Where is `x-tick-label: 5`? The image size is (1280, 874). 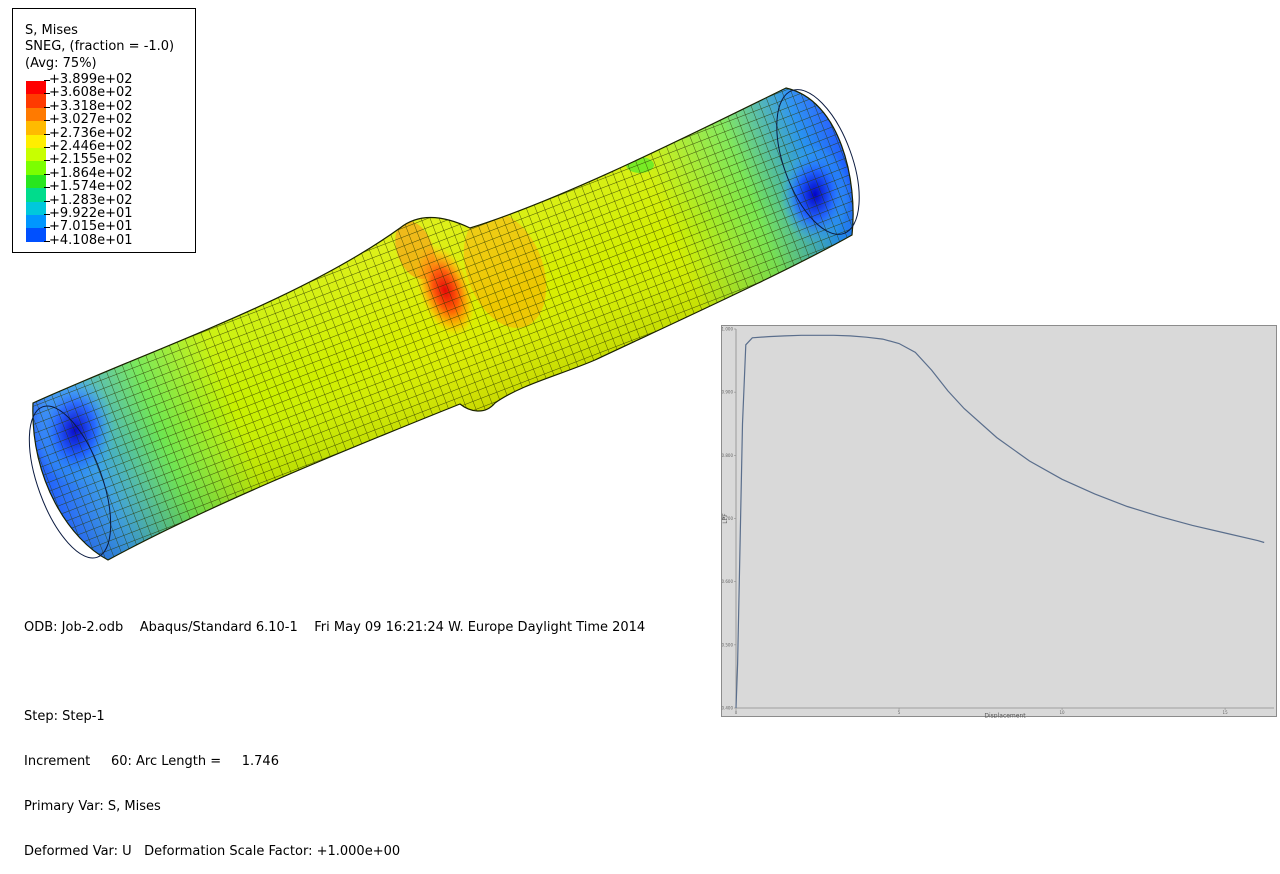
x-tick-label: 5 is located at coordinates (899, 712).